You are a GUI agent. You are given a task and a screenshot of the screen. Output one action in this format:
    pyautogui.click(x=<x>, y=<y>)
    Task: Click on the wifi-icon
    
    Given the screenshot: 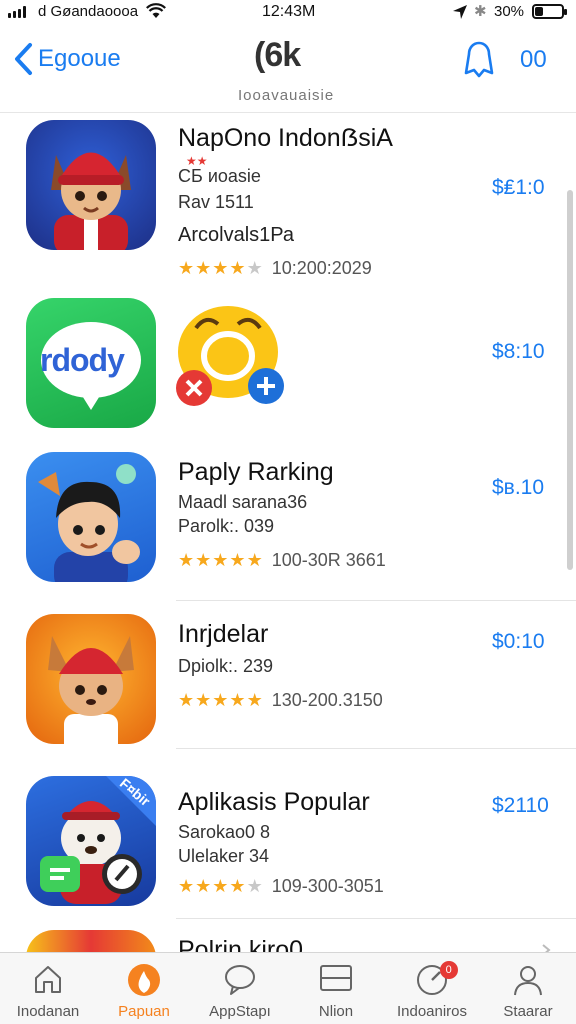 What is the action you would take?
    pyautogui.click(x=156, y=10)
    